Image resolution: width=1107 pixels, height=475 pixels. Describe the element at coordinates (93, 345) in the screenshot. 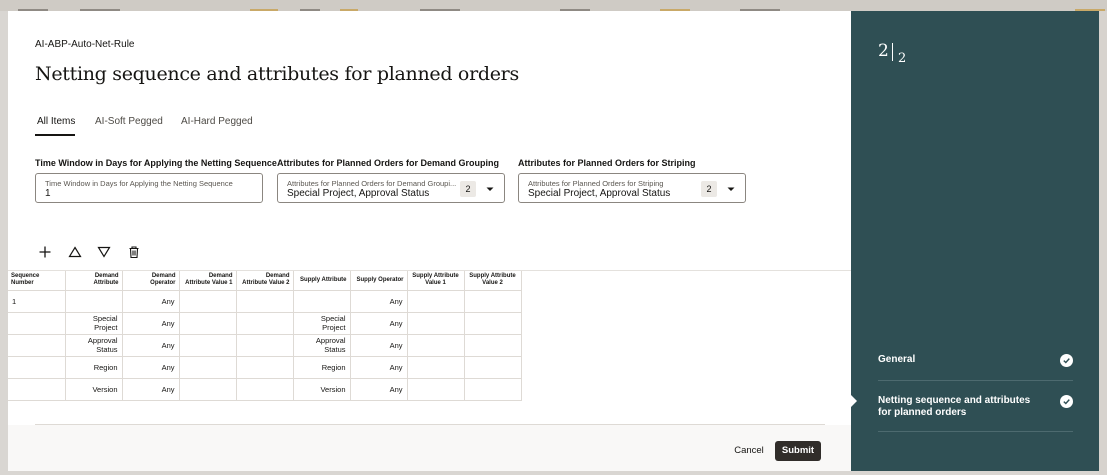

I see `cell-demand-attribute: Approval Status` at that location.